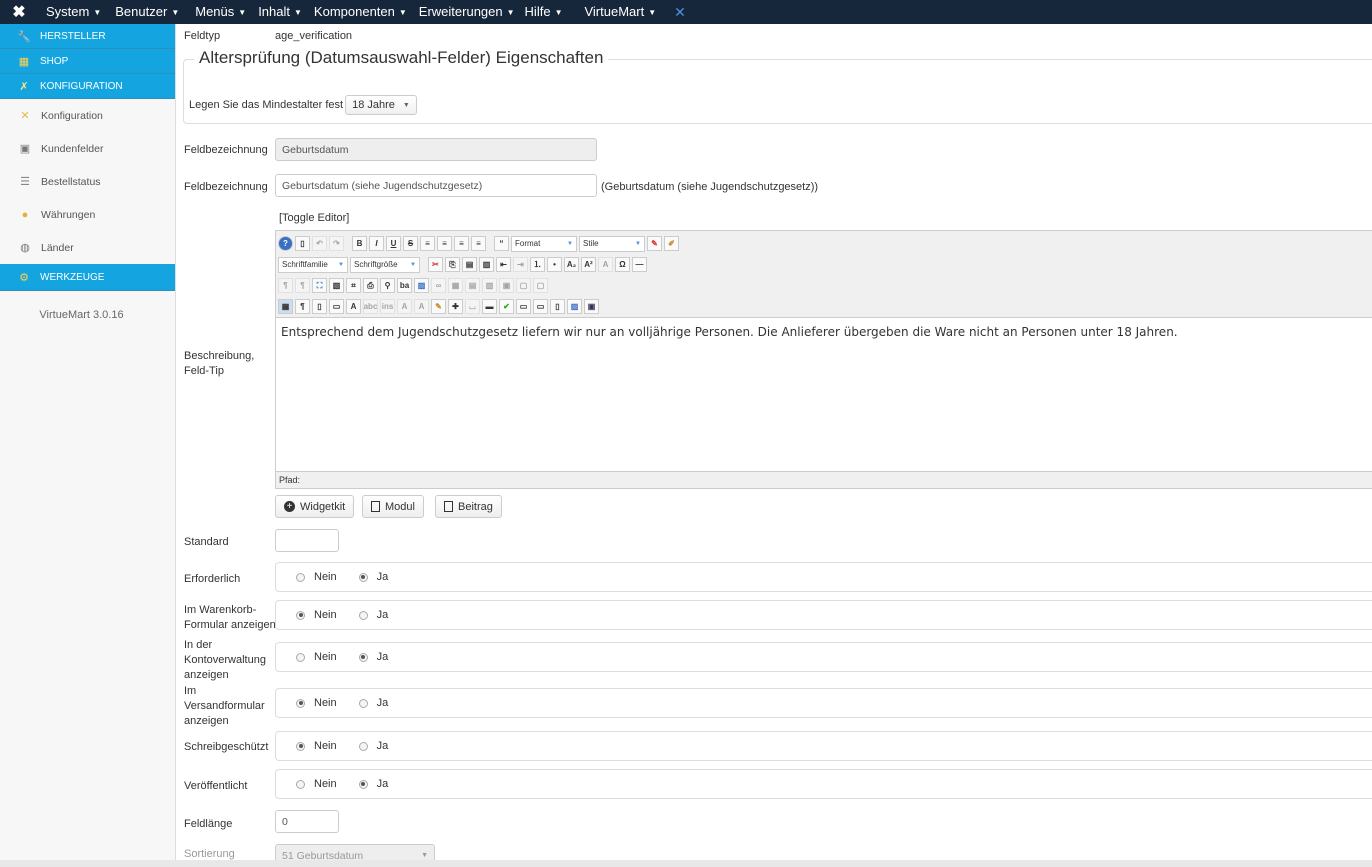 The width and height of the screenshot is (1372, 867). What do you see at coordinates (588, 264) in the screenshot?
I see `superscript-icon: A²` at bounding box center [588, 264].